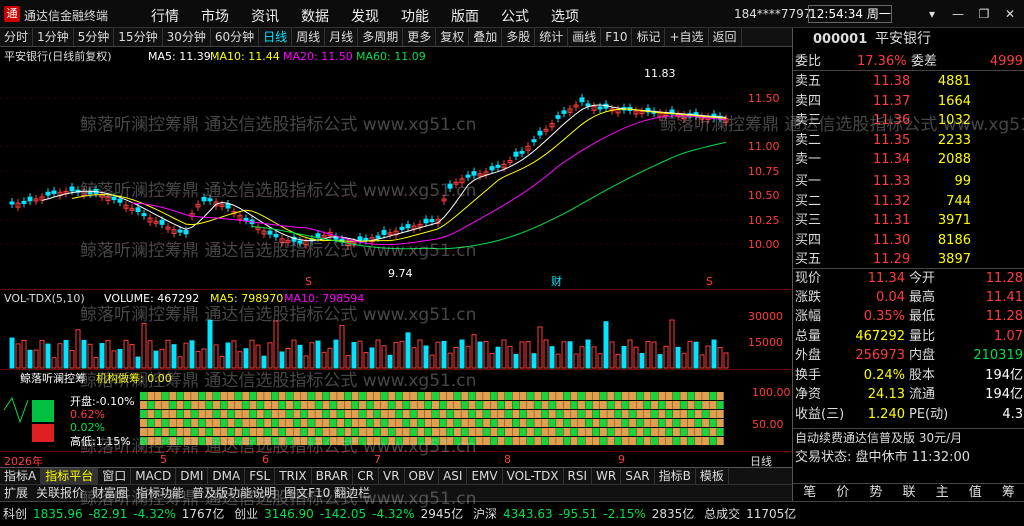 The width and height of the screenshot is (1024, 526). I want to click on quote-tab: 联, so click(908, 492).